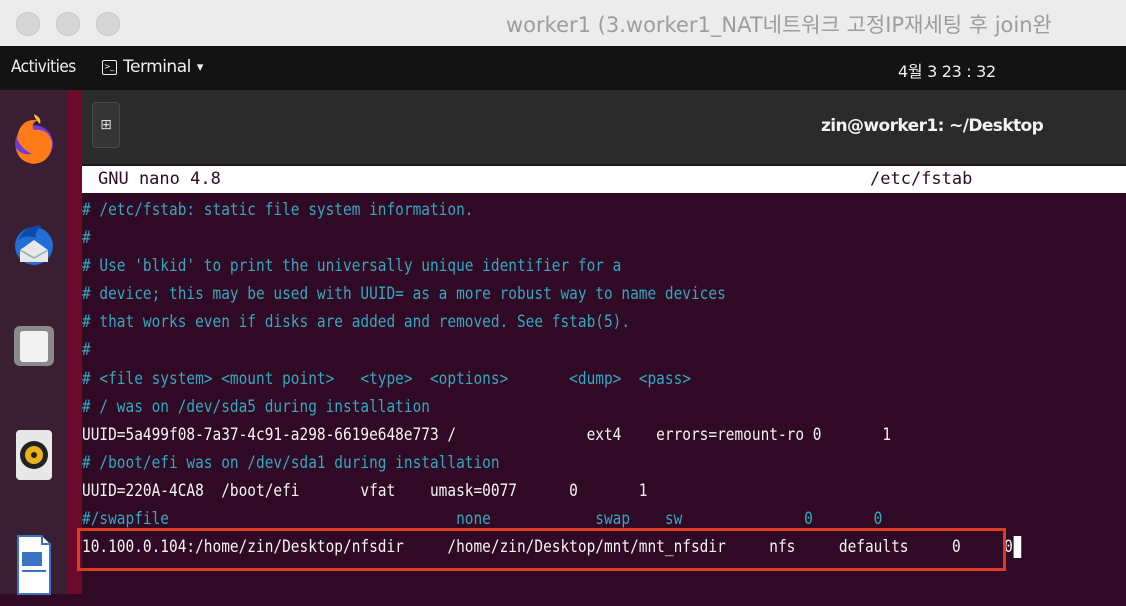  I want to click on window-zoom-button, so click(108, 24).